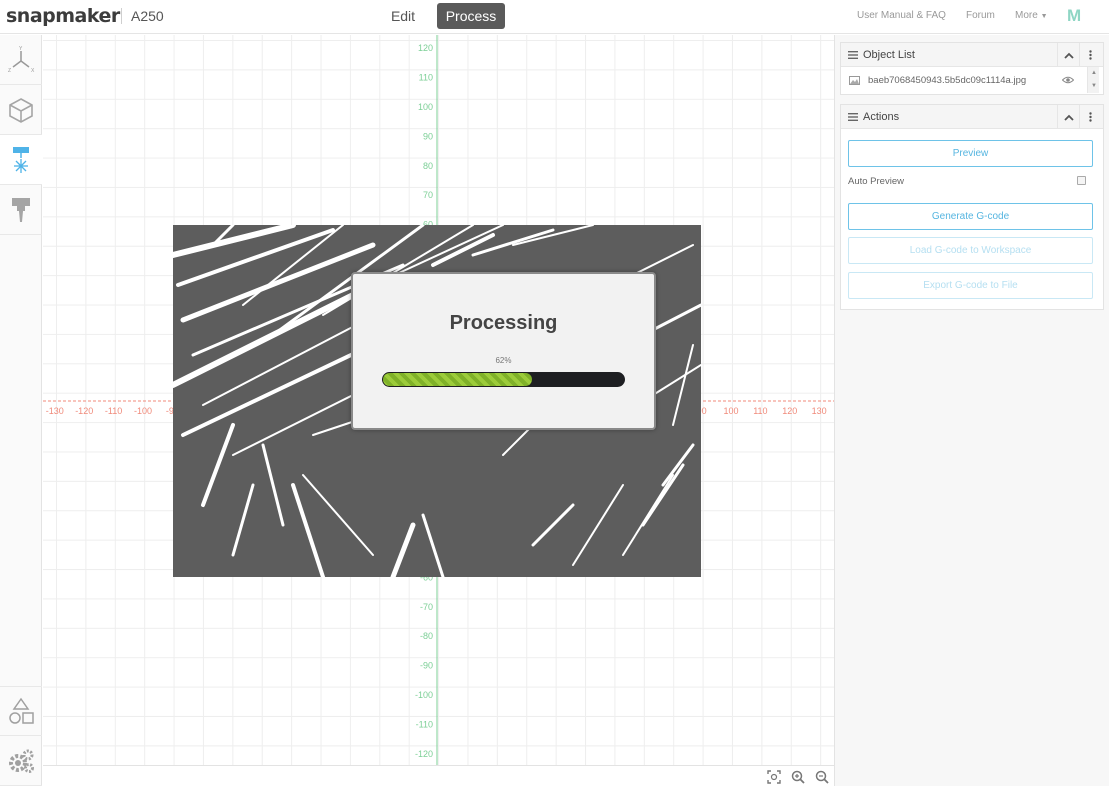 This screenshot has height=786, width=1109. I want to click on progress-bar, so click(503, 379).